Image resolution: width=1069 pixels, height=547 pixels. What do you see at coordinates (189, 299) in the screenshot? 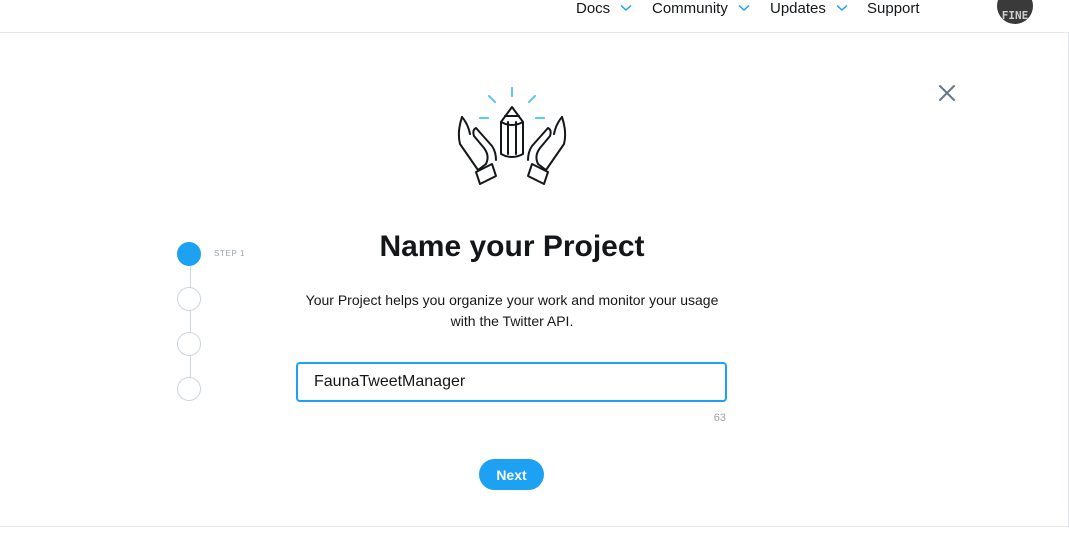
I see `step-2-indicator` at bounding box center [189, 299].